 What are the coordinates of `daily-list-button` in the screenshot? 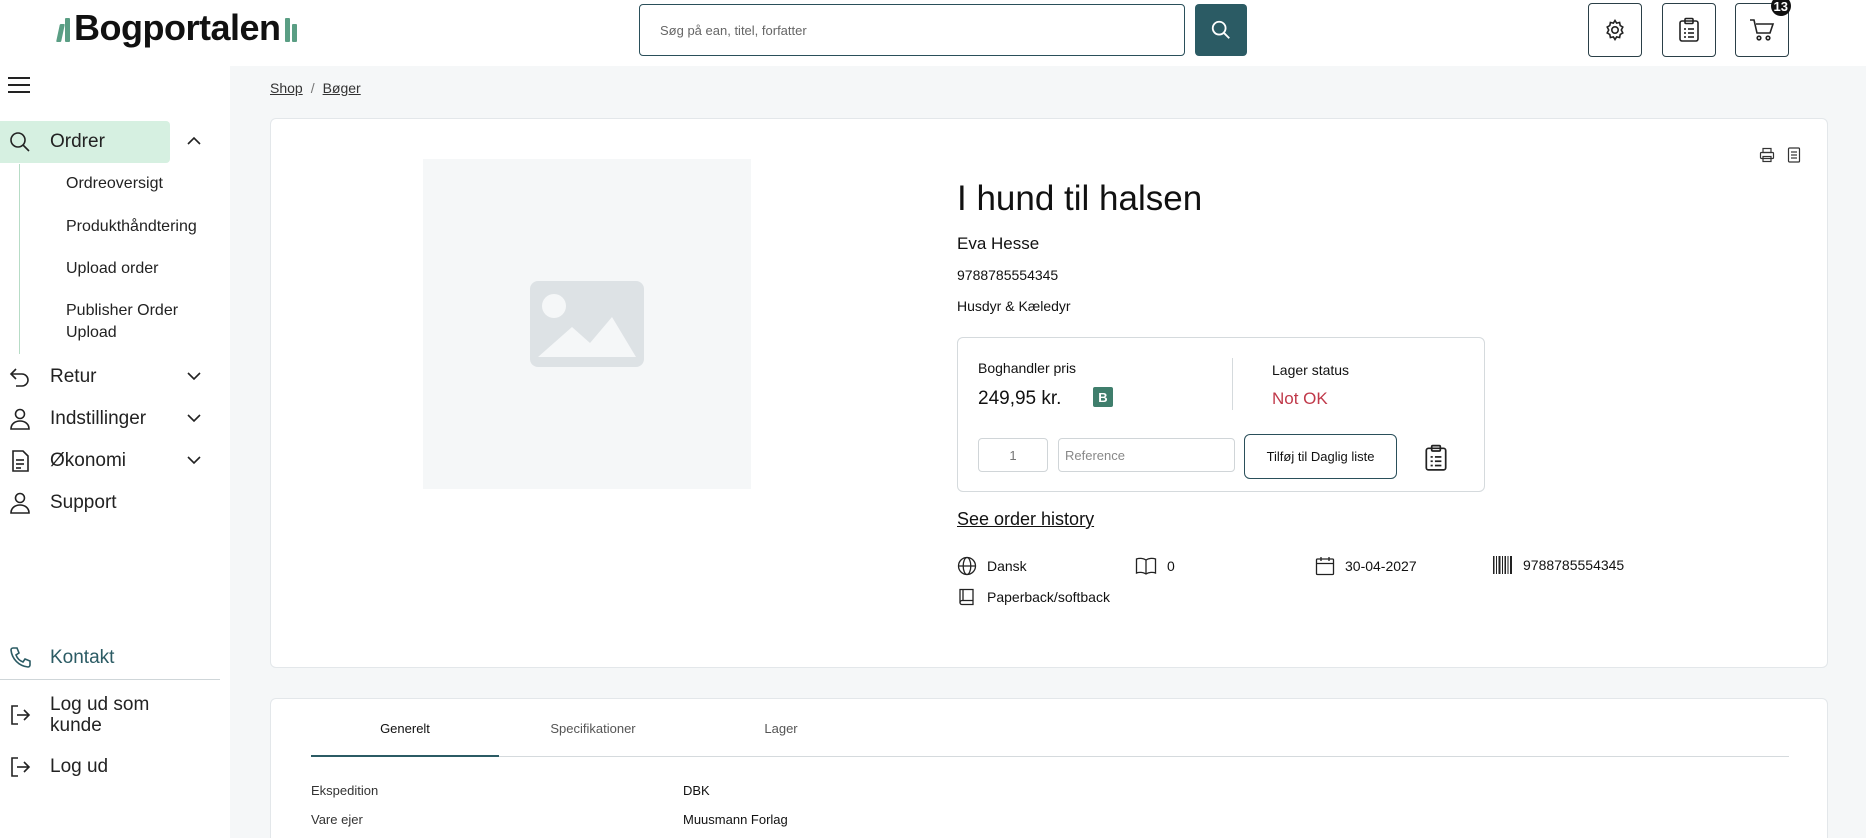 It's located at (1689, 30).